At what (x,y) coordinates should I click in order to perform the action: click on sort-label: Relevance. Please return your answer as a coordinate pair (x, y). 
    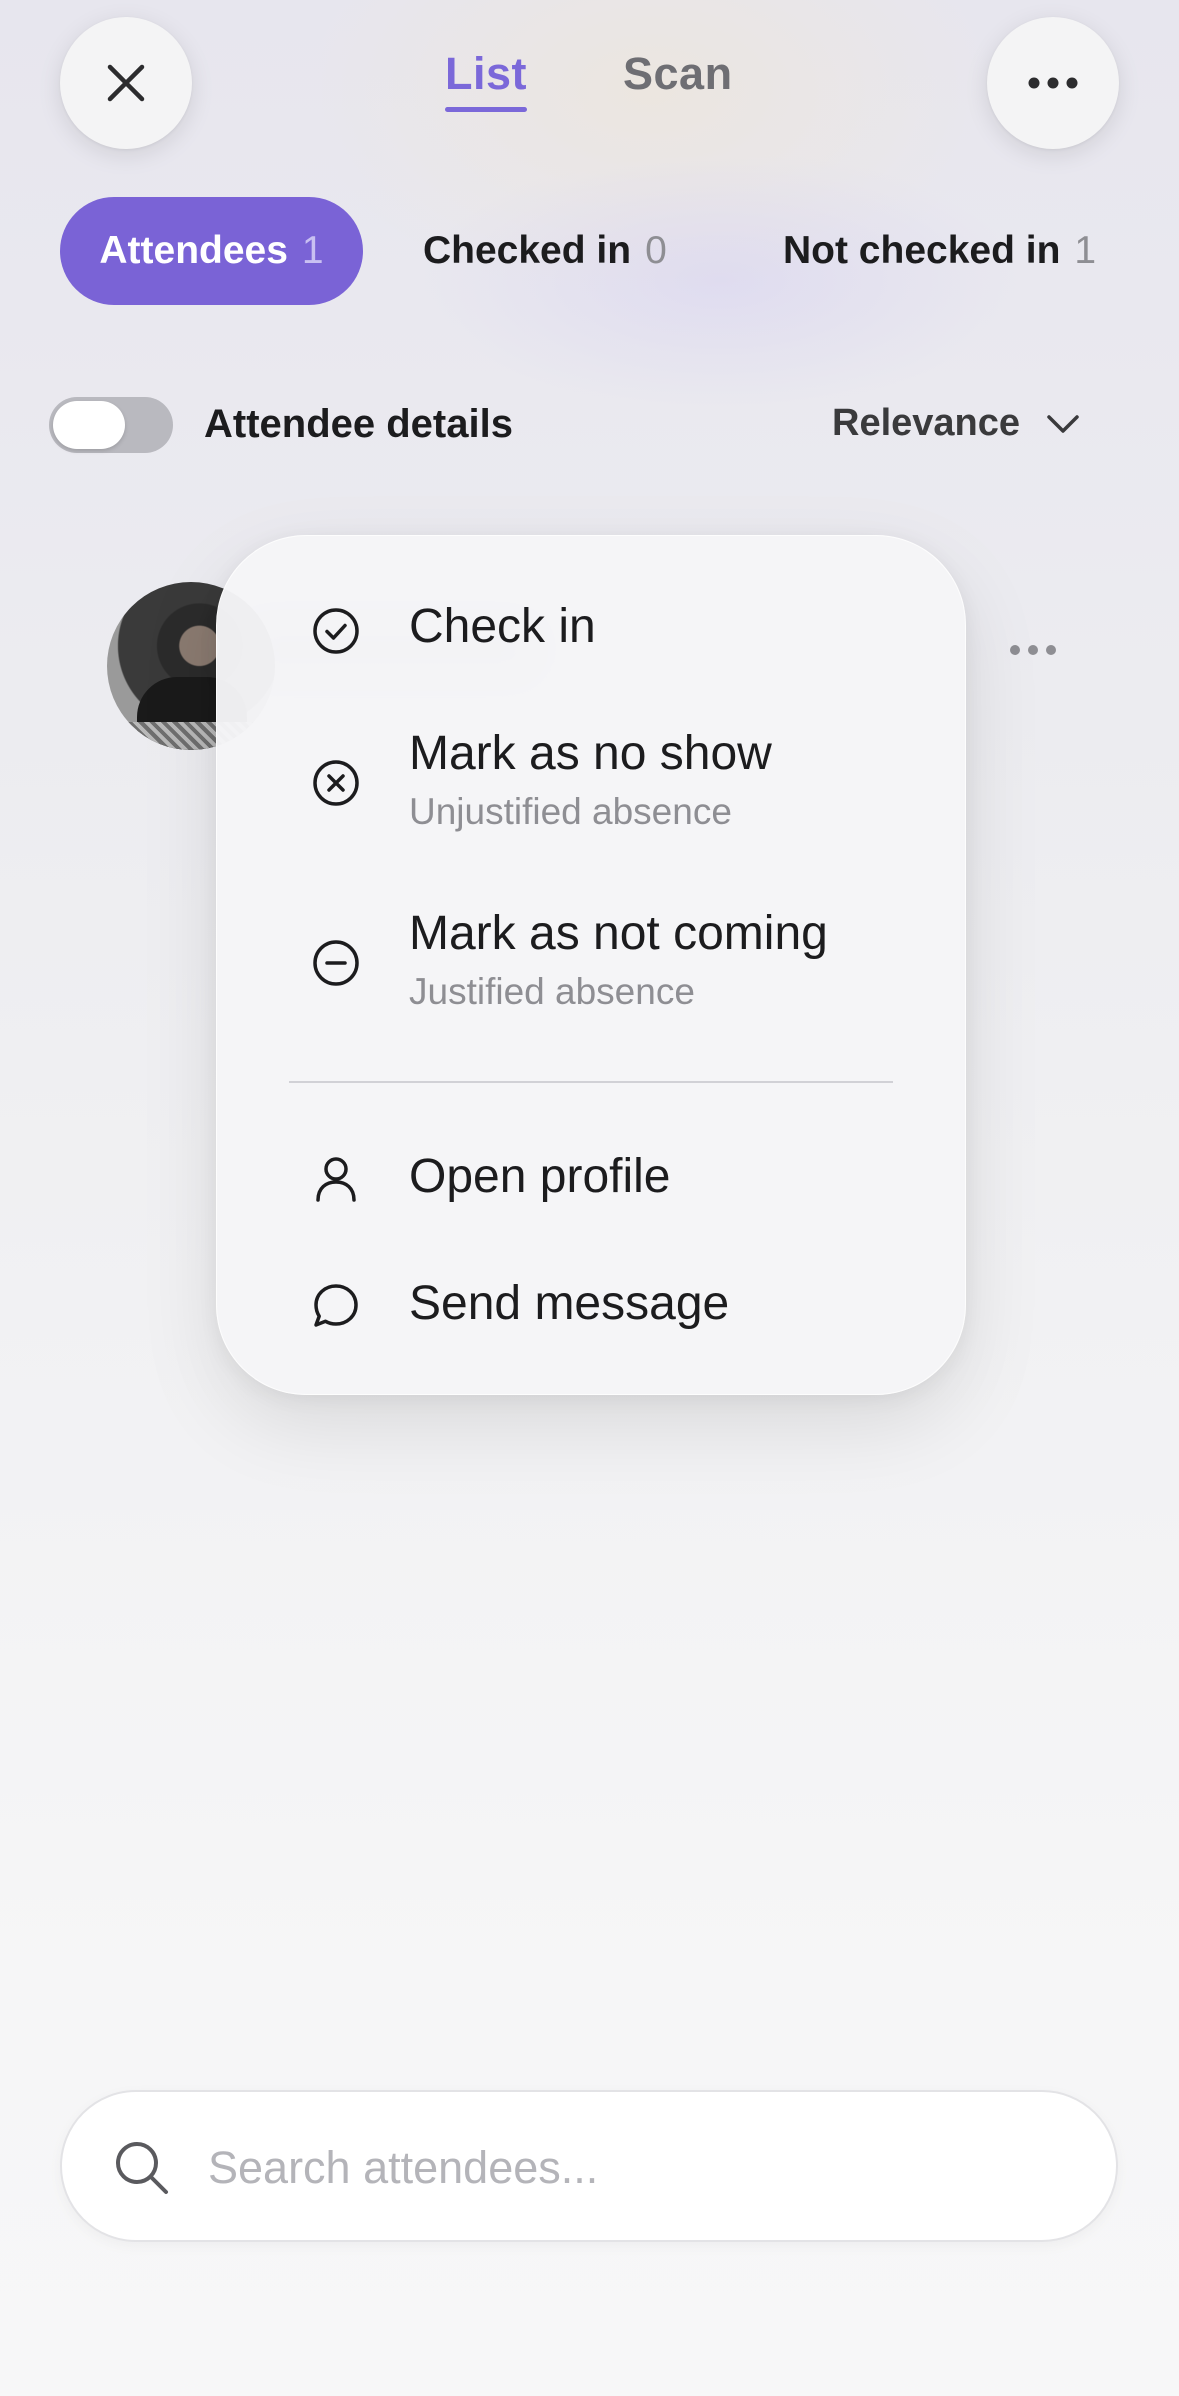
    Looking at the image, I should click on (926, 423).